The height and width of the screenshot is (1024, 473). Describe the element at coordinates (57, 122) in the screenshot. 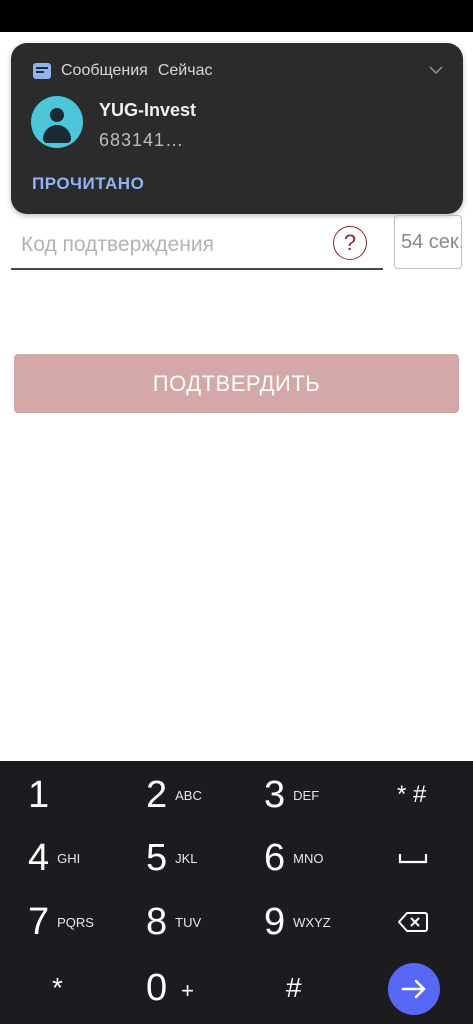

I see `avatar` at that location.